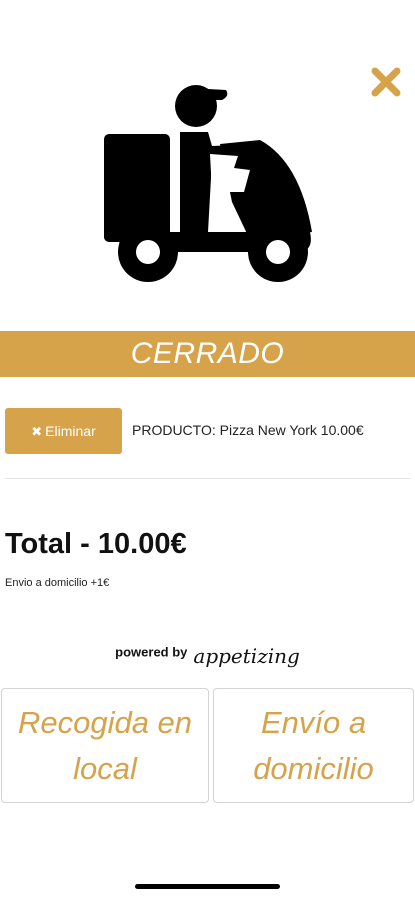 The image size is (415, 900). Describe the element at coordinates (207, 354) in the screenshot. I see `status-banner: CERRADO` at that location.